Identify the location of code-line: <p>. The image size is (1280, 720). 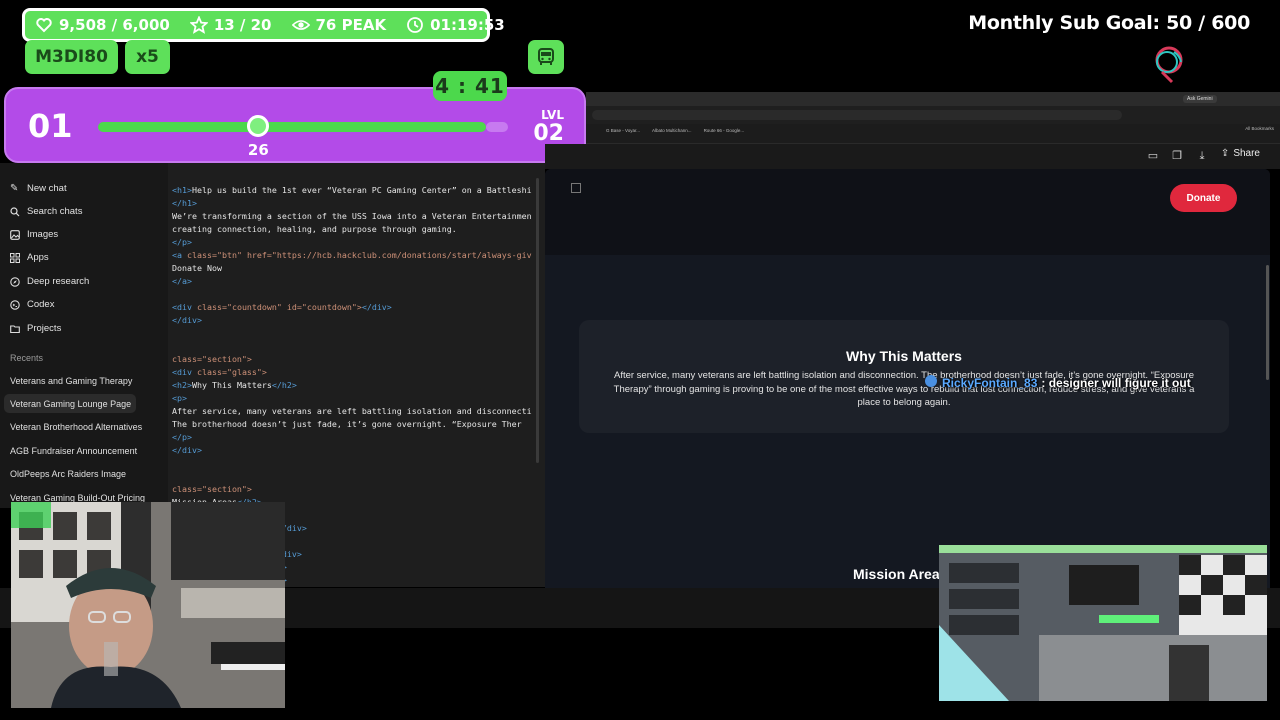
(179, 398).